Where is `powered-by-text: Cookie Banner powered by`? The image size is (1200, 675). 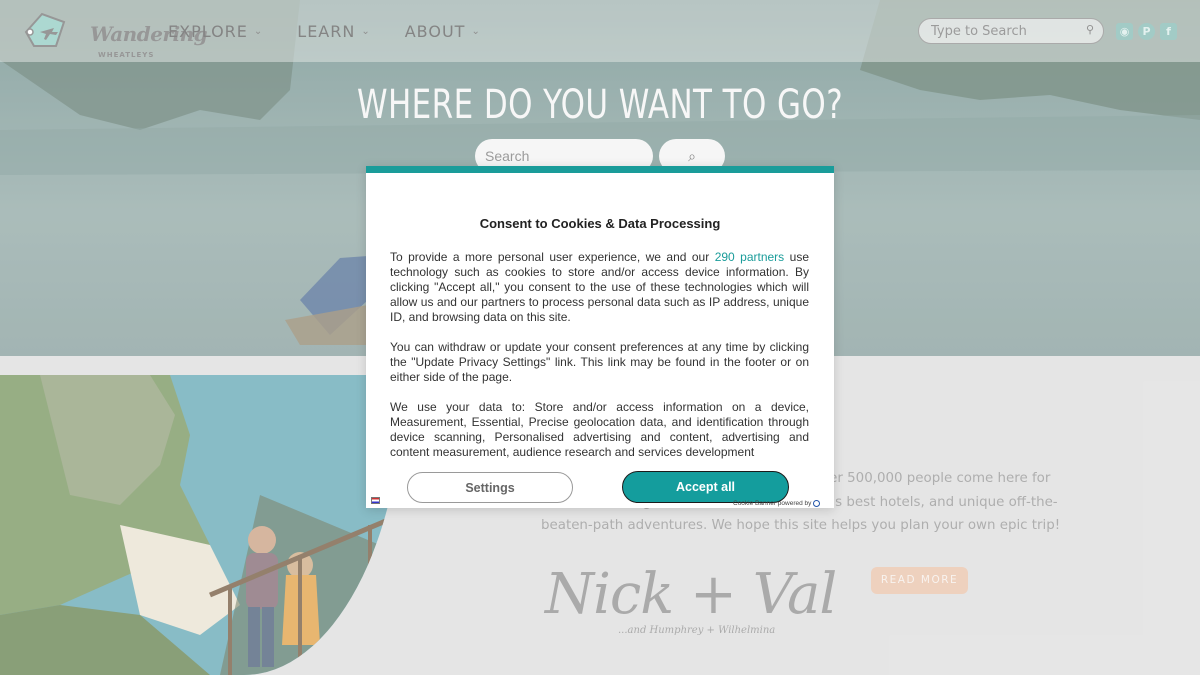 powered-by-text: Cookie Banner powered by is located at coordinates (772, 504).